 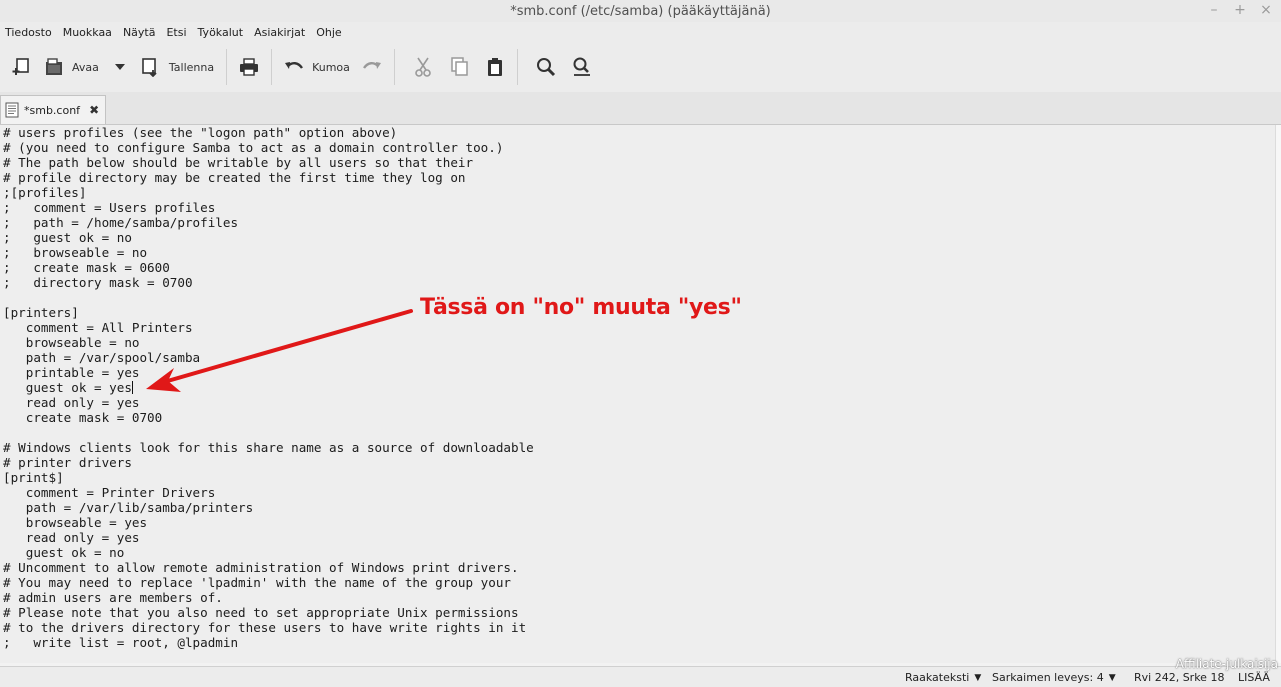 I want to click on menu-file: Tiedosto, so click(x=29, y=32).